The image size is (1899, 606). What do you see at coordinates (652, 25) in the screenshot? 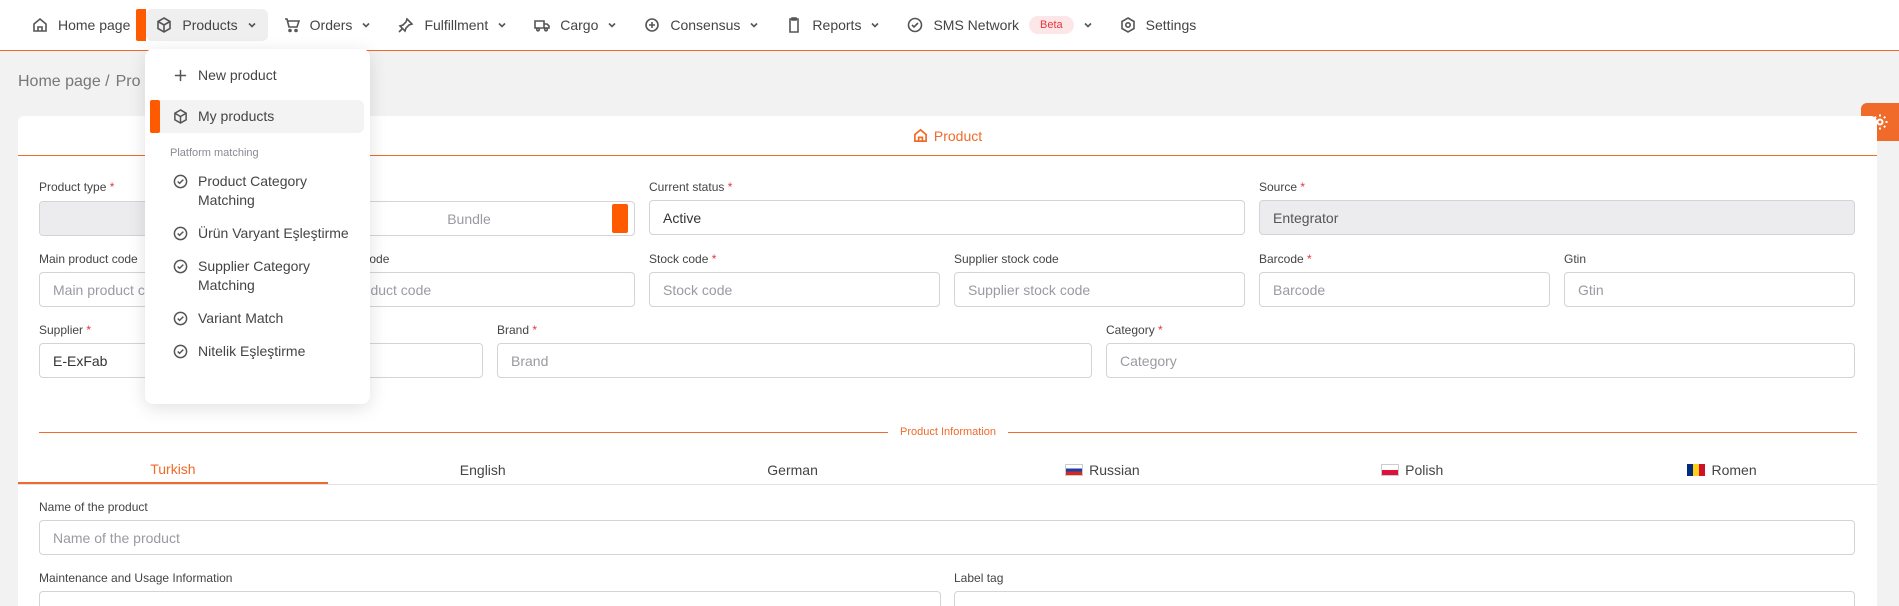
I see `handshake-icon` at bounding box center [652, 25].